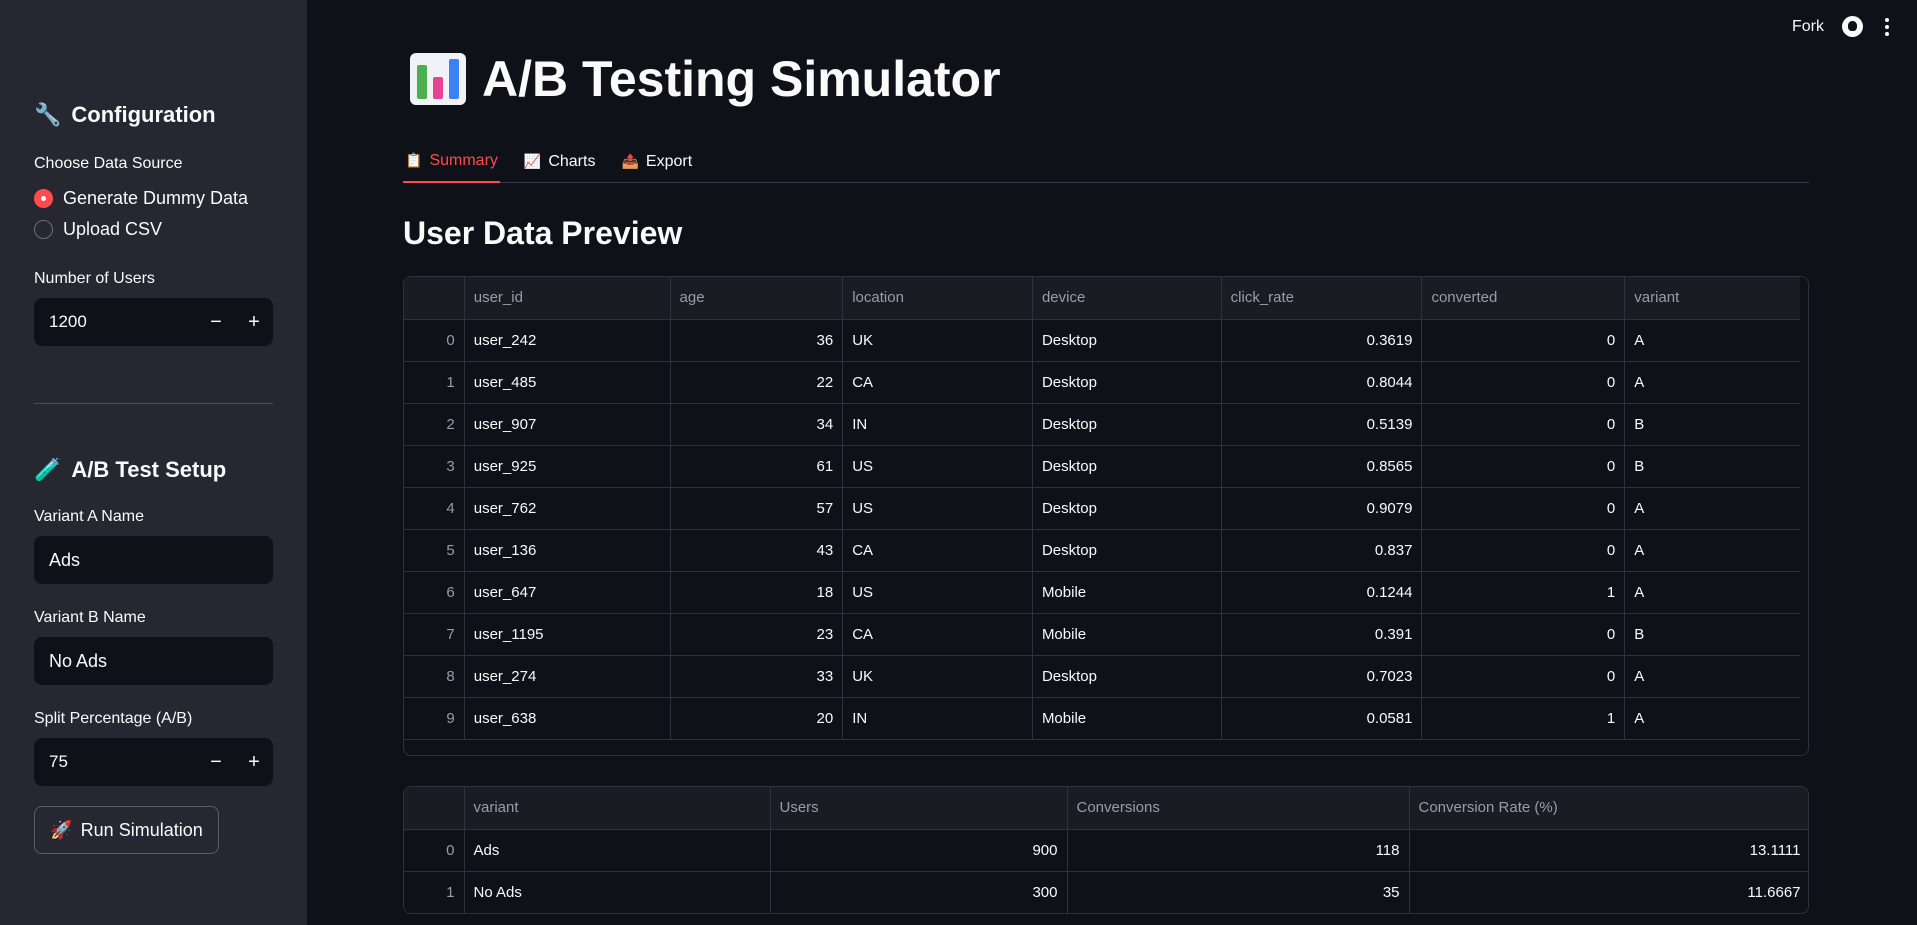  What do you see at coordinates (757, 634) in the screenshot?
I see `table-cell: 23` at bounding box center [757, 634].